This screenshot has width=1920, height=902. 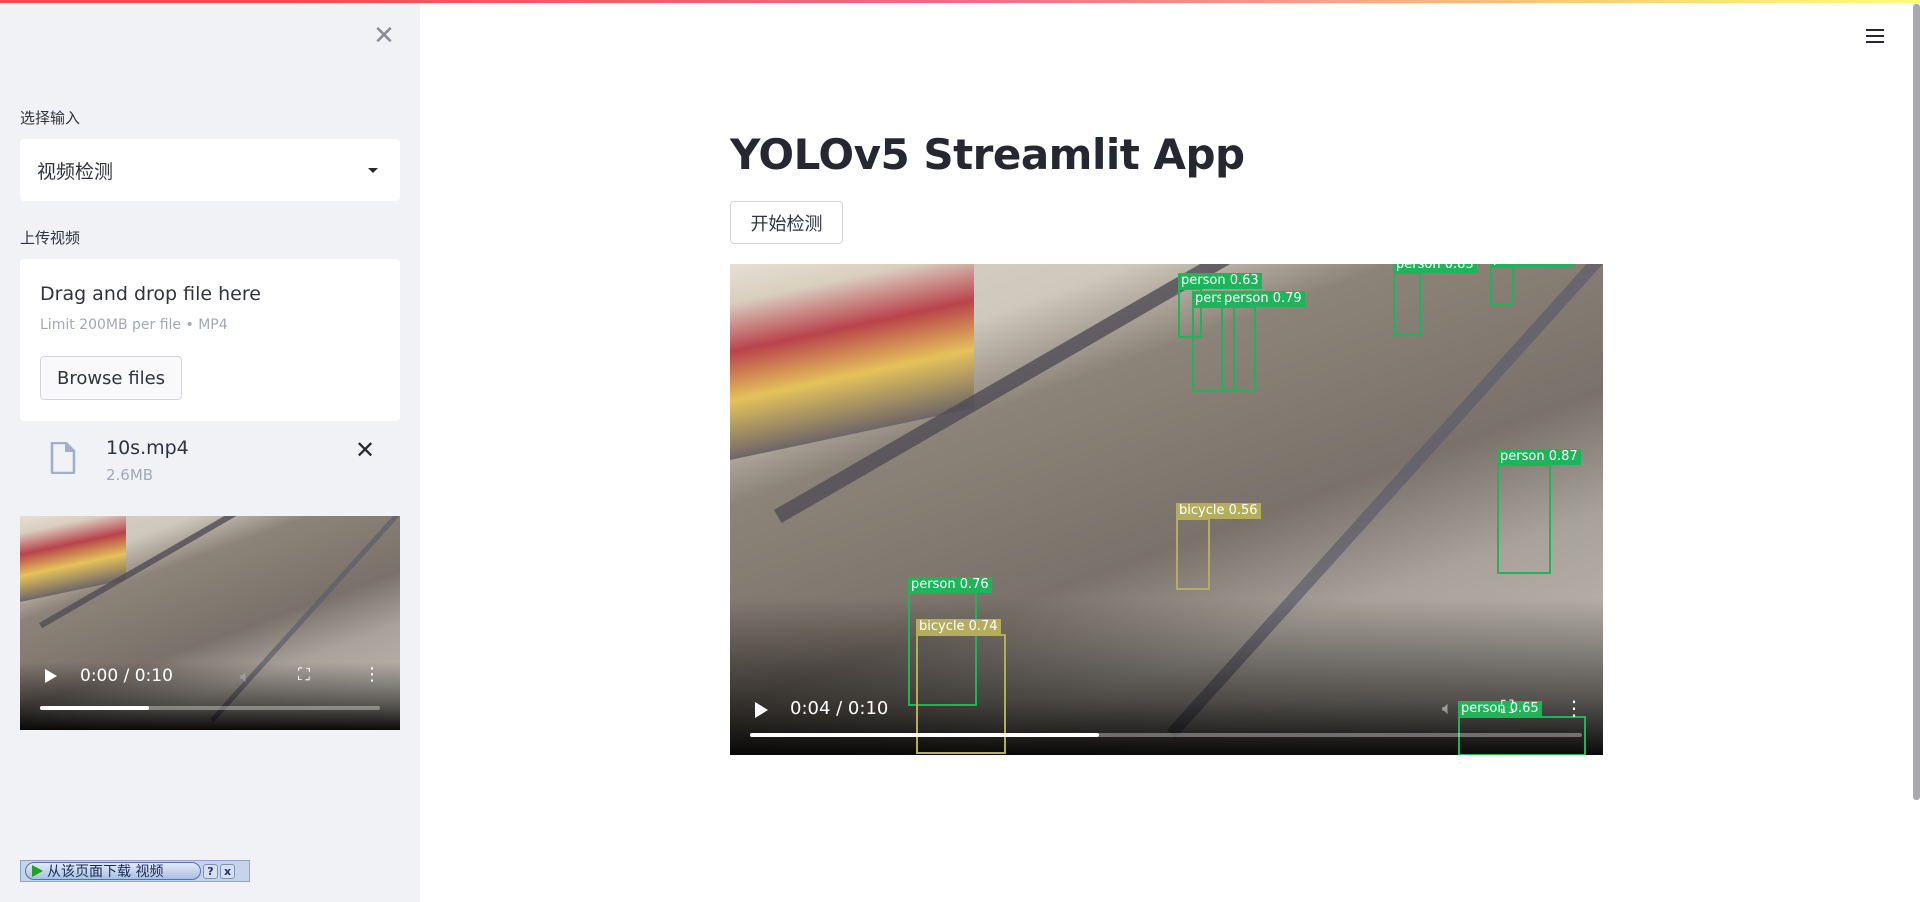 I want to click on detection-label: bicycle 0.56, so click(x=1218, y=511).